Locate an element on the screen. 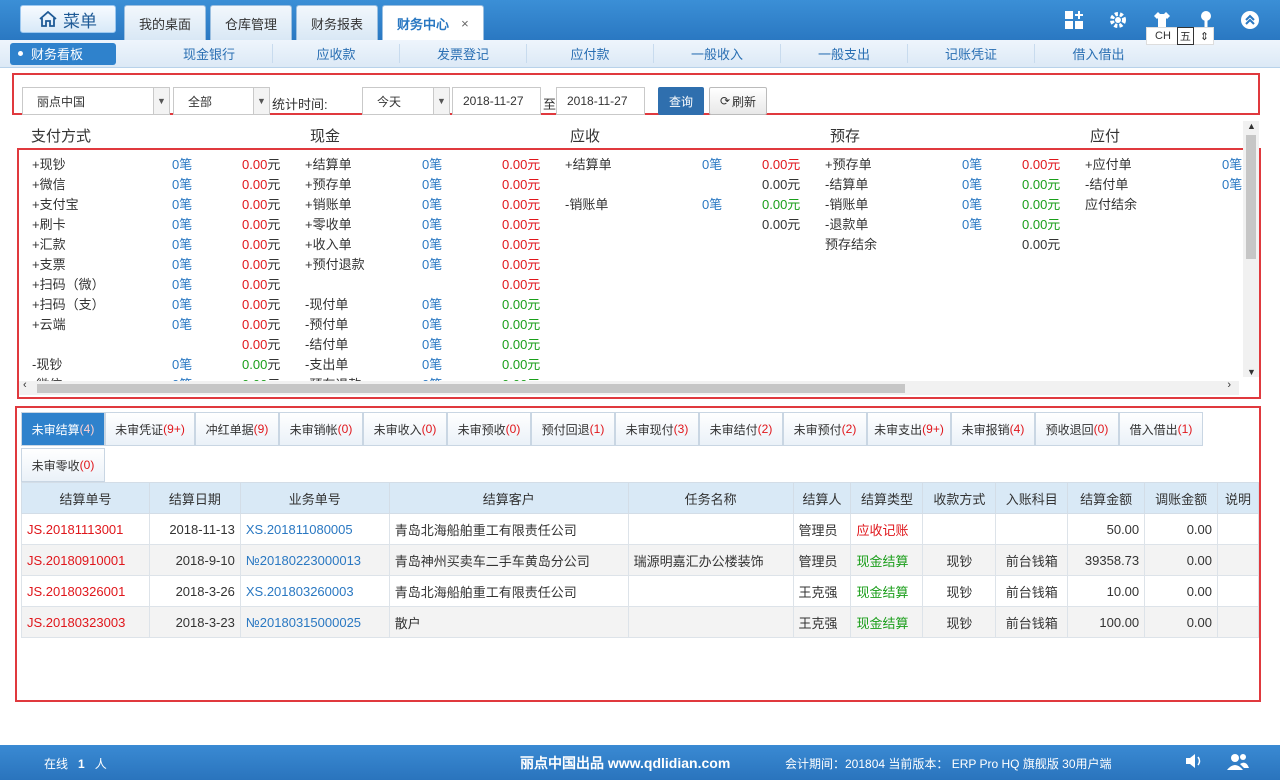  tab-warehouse: 仓库管理 is located at coordinates (251, 22).